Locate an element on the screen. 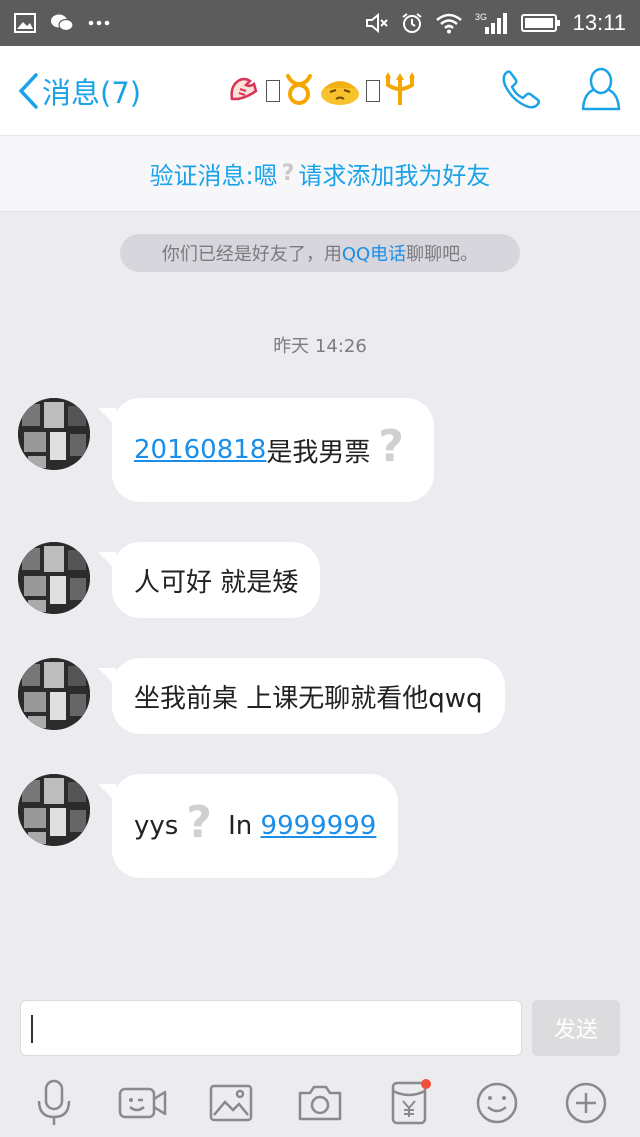 The width and height of the screenshot is (640, 1137). message-row: 坐我前桌 上课无聊就看他qwq is located at coordinates (261, 696).